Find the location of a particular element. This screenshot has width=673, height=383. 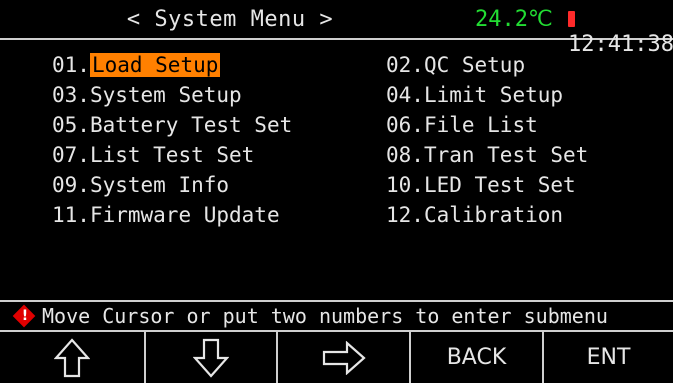

menu-item-load-setup: 01.Load Setup is located at coordinates (136, 65).